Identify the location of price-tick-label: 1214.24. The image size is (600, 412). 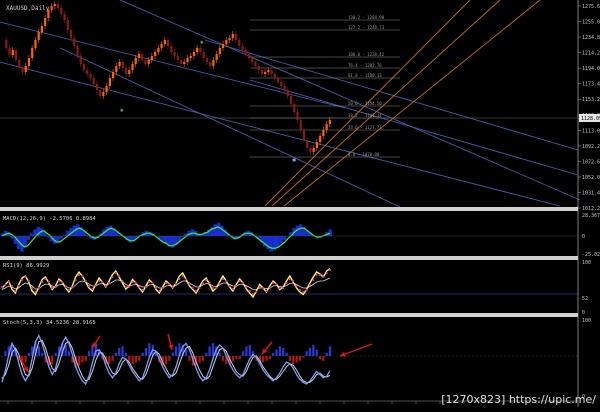
(591, 54).